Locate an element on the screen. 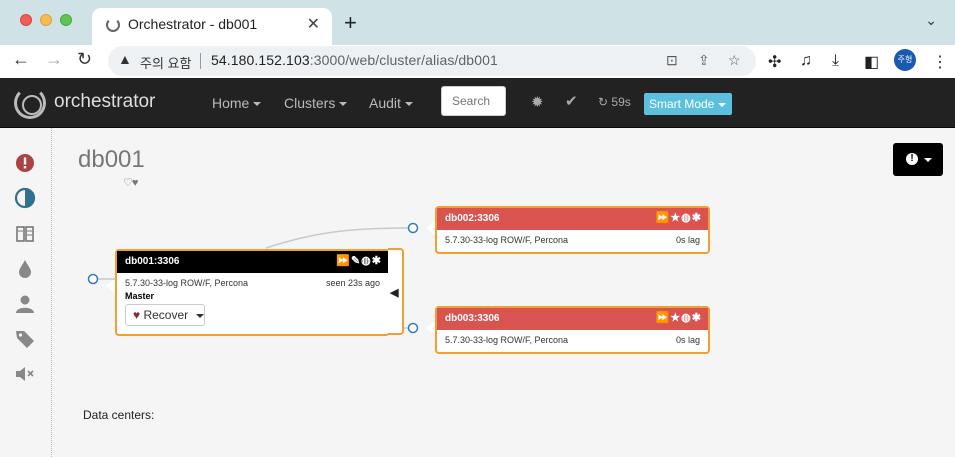 The image size is (955, 457). instance-header: db003:3306 ⏩★◍✱ is located at coordinates (572, 319).